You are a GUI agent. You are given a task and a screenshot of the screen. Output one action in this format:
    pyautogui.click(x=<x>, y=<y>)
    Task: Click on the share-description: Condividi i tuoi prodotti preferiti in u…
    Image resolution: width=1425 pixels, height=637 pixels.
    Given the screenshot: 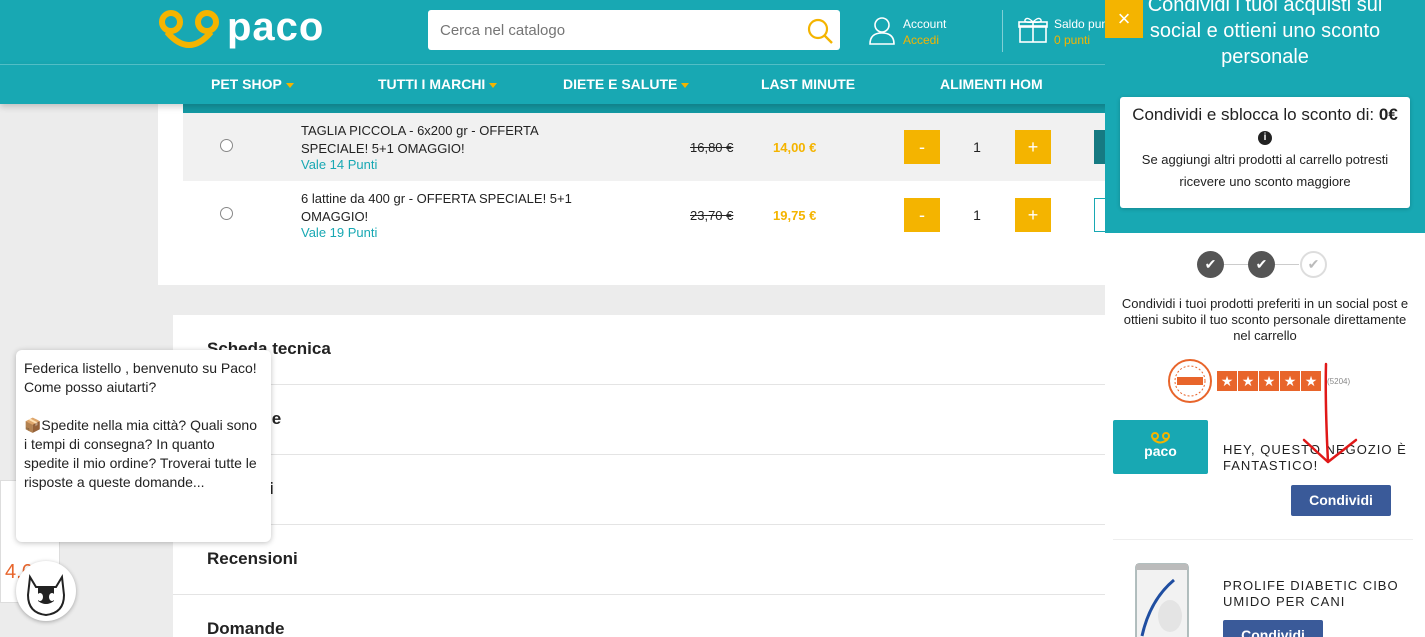 What is the action you would take?
    pyautogui.click(x=1265, y=319)
    